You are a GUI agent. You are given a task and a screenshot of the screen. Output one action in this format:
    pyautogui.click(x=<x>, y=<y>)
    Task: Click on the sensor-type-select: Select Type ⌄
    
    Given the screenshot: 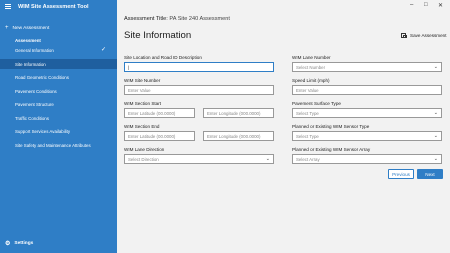 What is the action you would take?
    pyautogui.click(x=367, y=136)
    